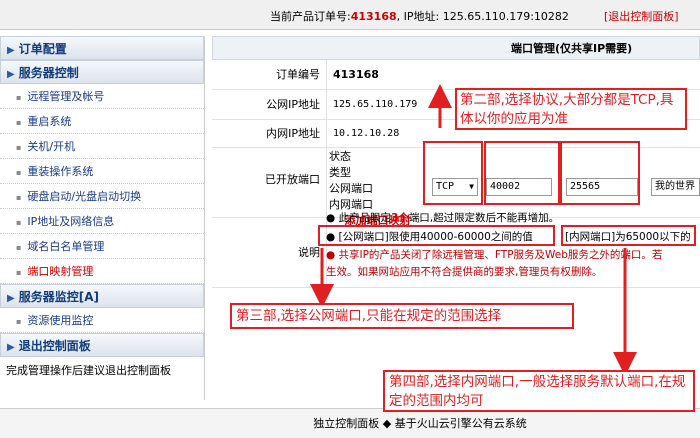  Describe the element at coordinates (269, 182) in the screenshot. I see `ports-label: 已开放端口` at that location.